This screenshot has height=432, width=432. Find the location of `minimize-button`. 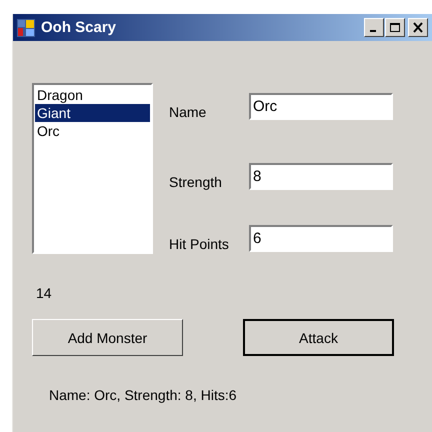

minimize-button is located at coordinates (374, 27).